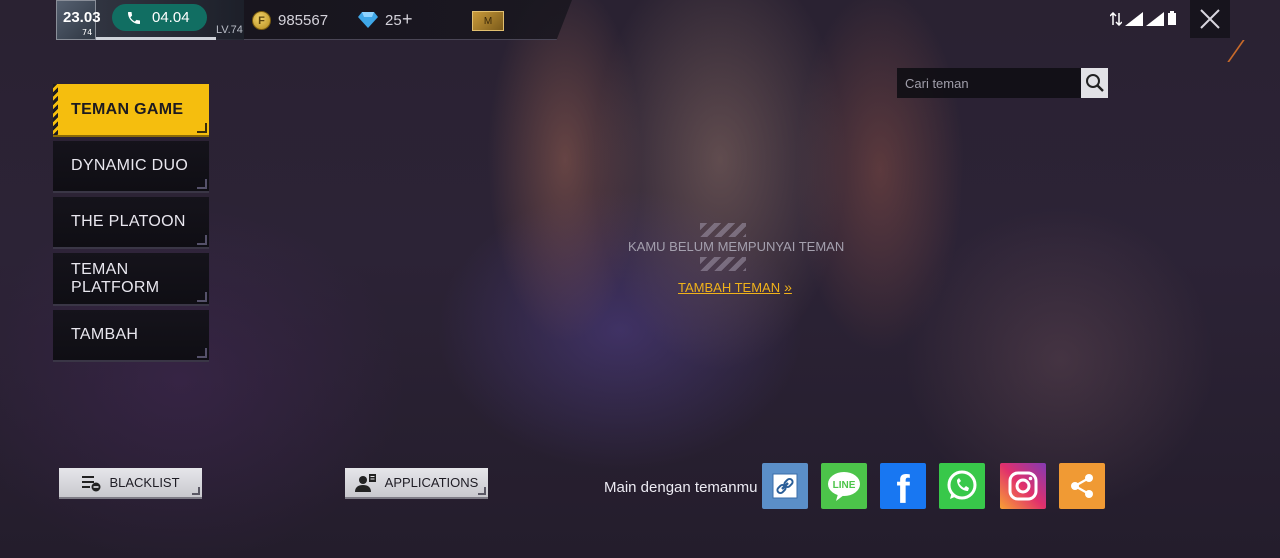  I want to click on diamond-icon, so click(368, 20).